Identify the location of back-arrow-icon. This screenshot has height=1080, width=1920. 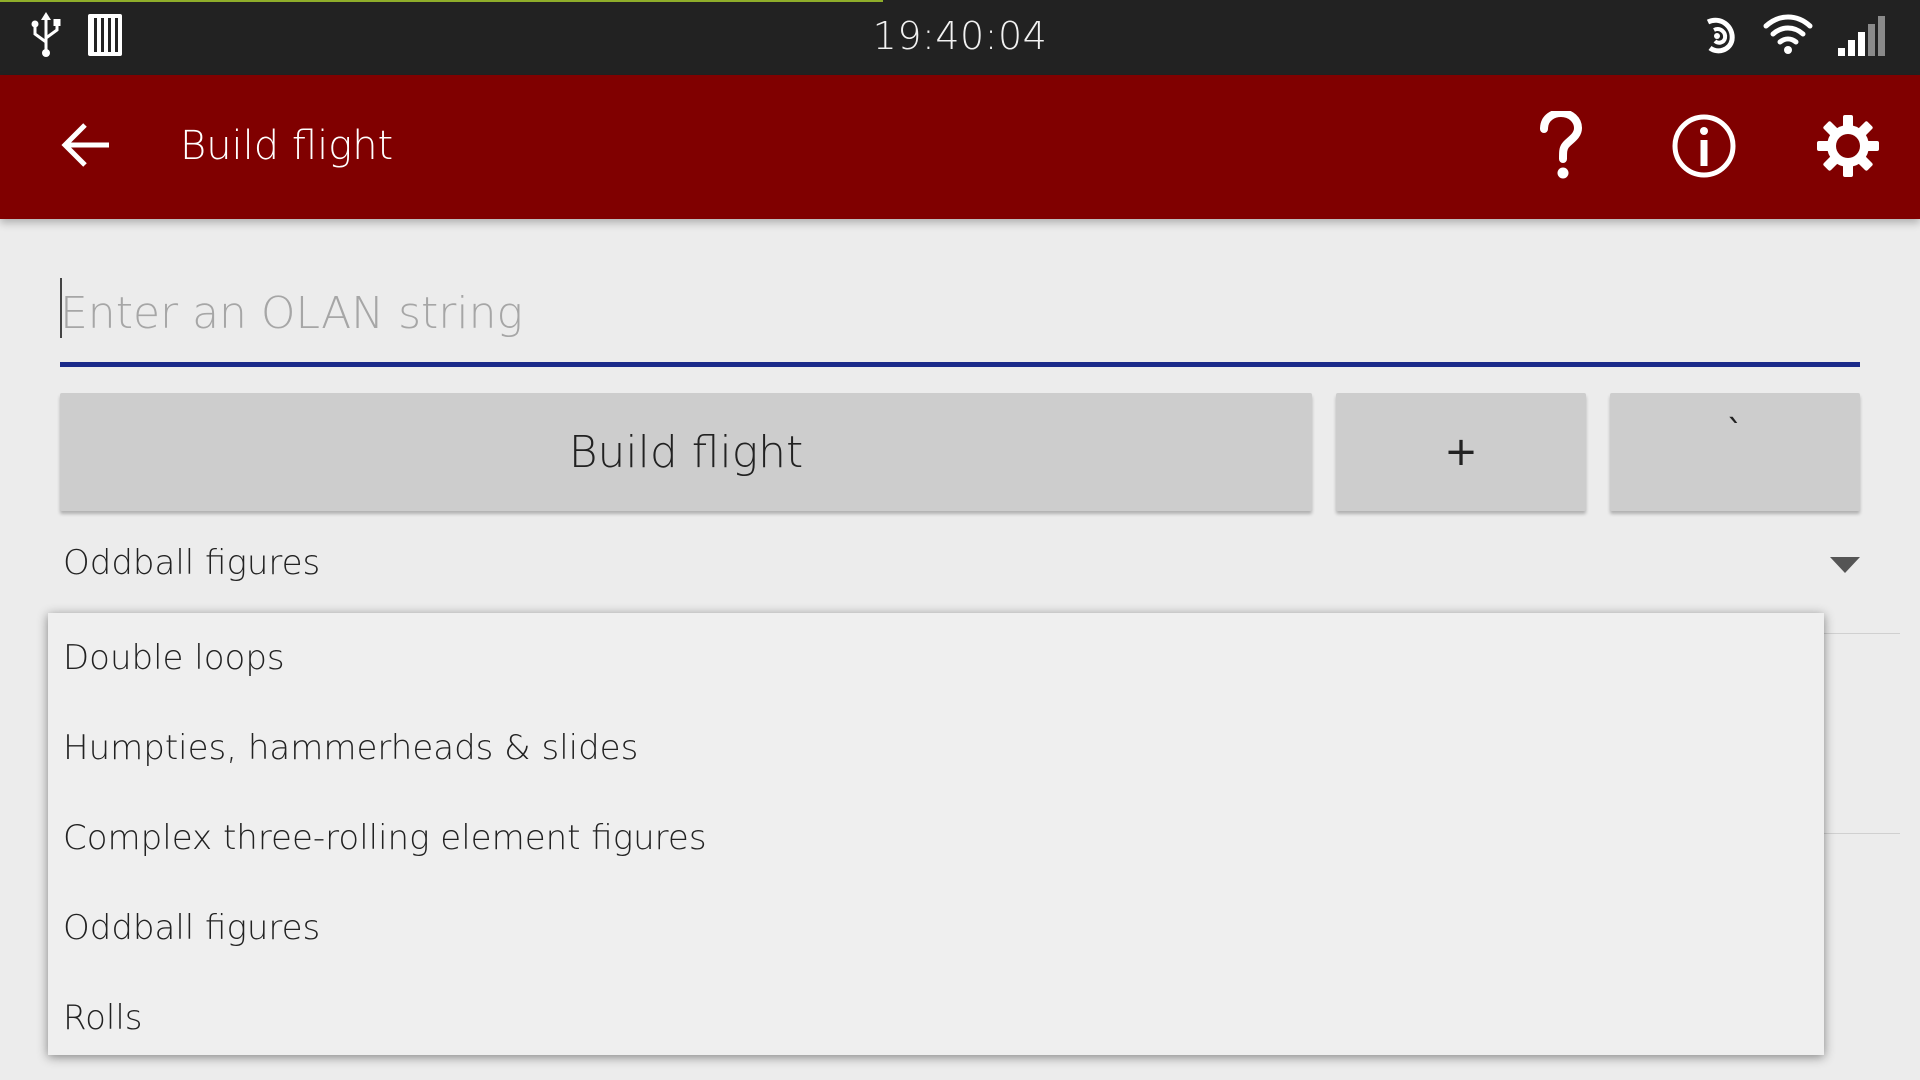
(85, 147).